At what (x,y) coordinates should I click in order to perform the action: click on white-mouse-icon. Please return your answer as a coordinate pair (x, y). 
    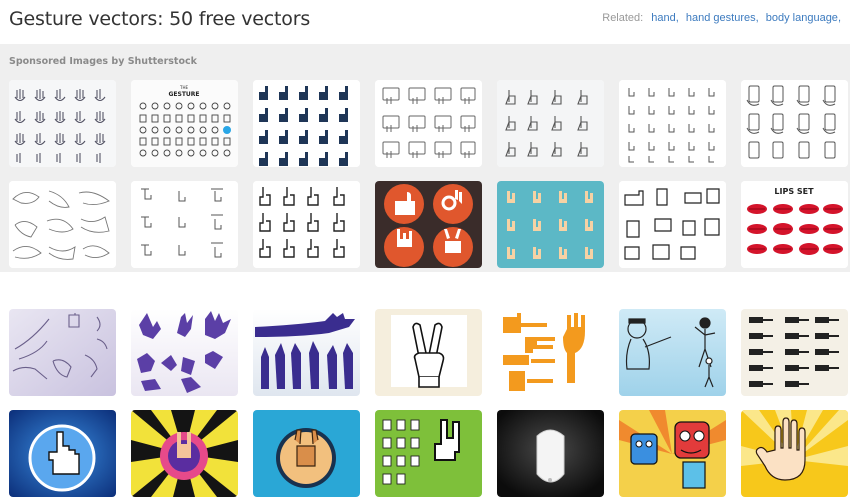
    Looking at the image, I should click on (550, 453).